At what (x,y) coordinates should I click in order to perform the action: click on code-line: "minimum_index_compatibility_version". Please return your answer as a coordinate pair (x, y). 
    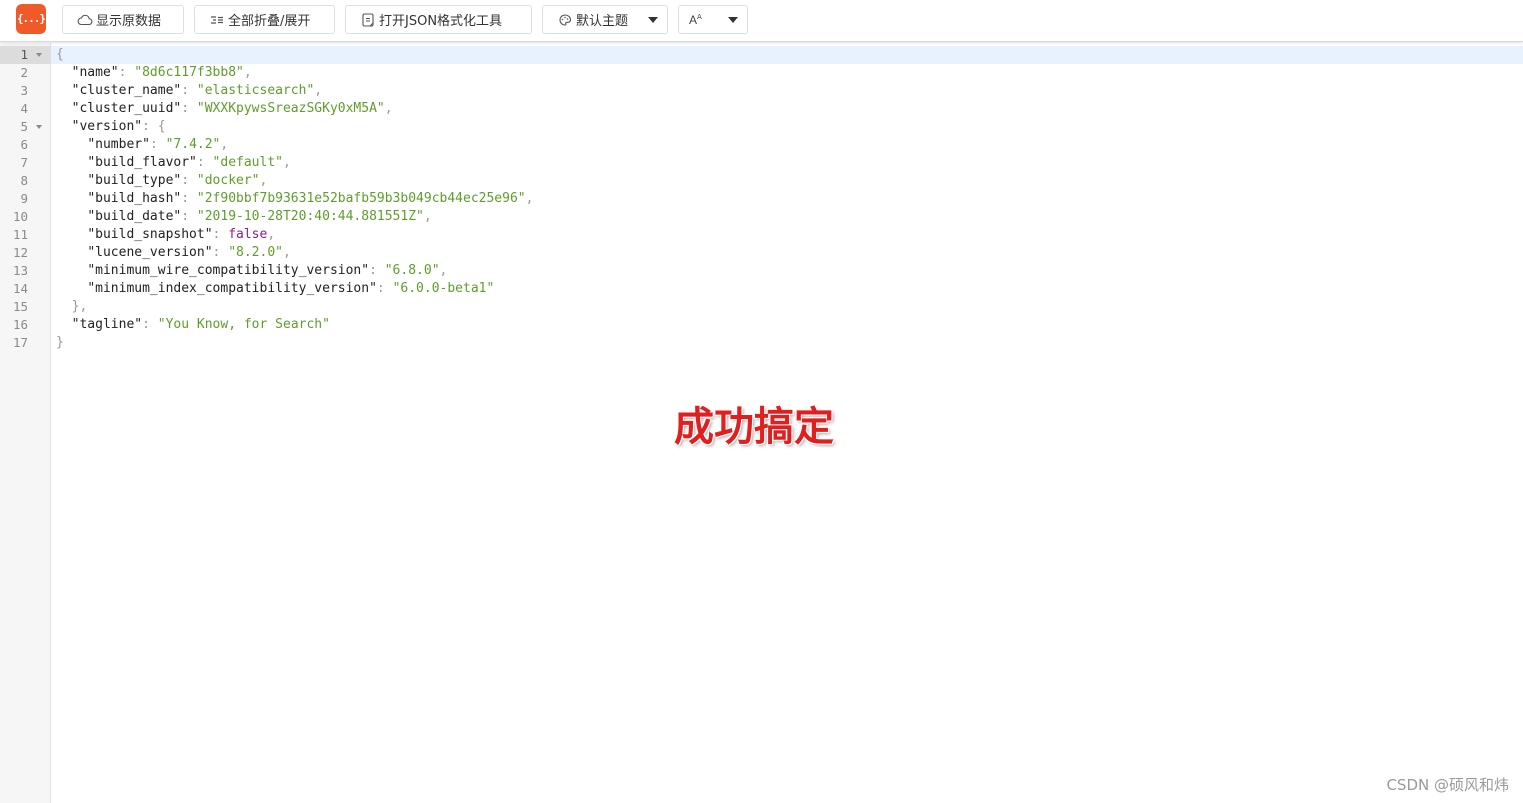
    Looking at the image, I should click on (787, 289).